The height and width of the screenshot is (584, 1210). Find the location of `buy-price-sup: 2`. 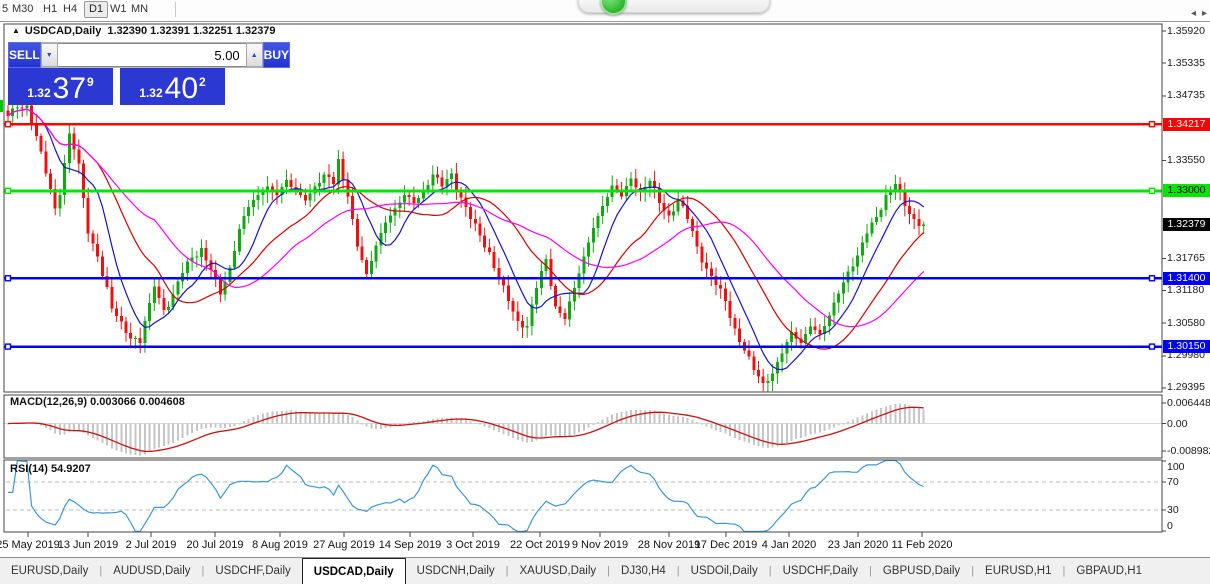

buy-price-sup: 2 is located at coordinates (202, 82).